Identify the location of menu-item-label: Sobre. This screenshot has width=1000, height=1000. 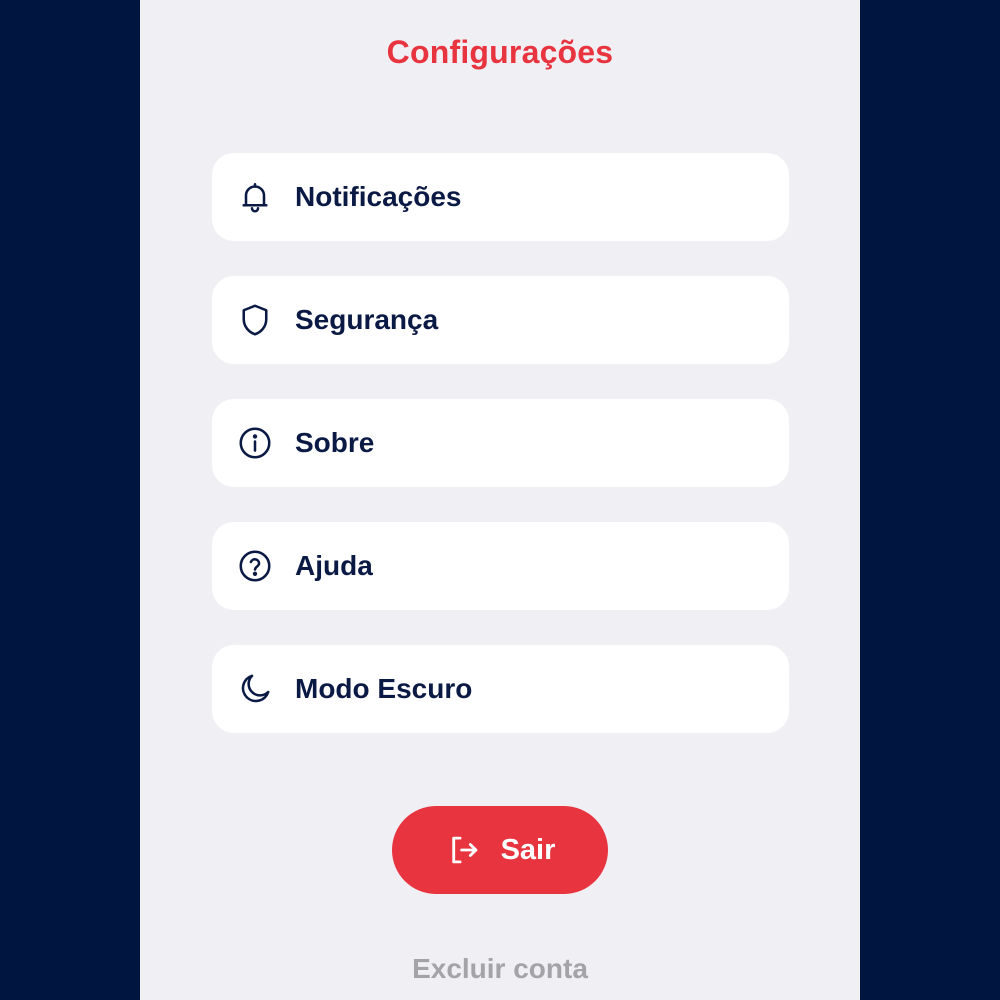
(335, 442).